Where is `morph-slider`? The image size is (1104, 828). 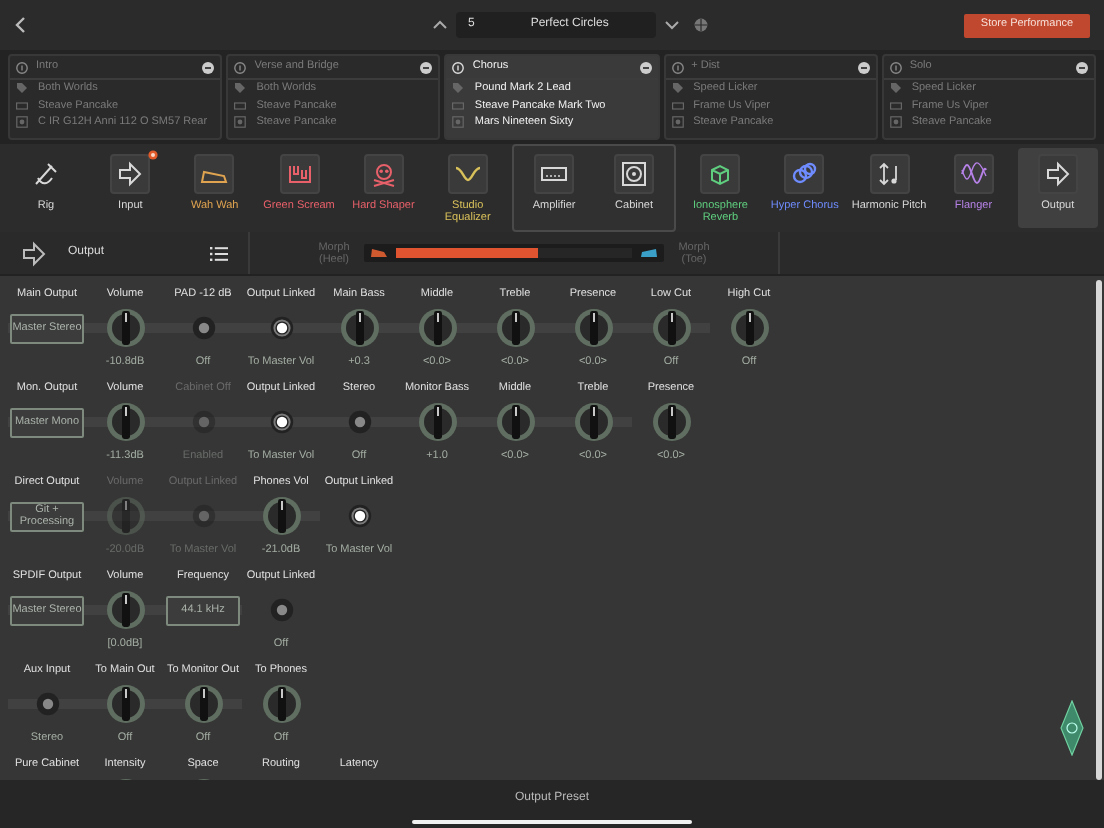 morph-slider is located at coordinates (514, 253).